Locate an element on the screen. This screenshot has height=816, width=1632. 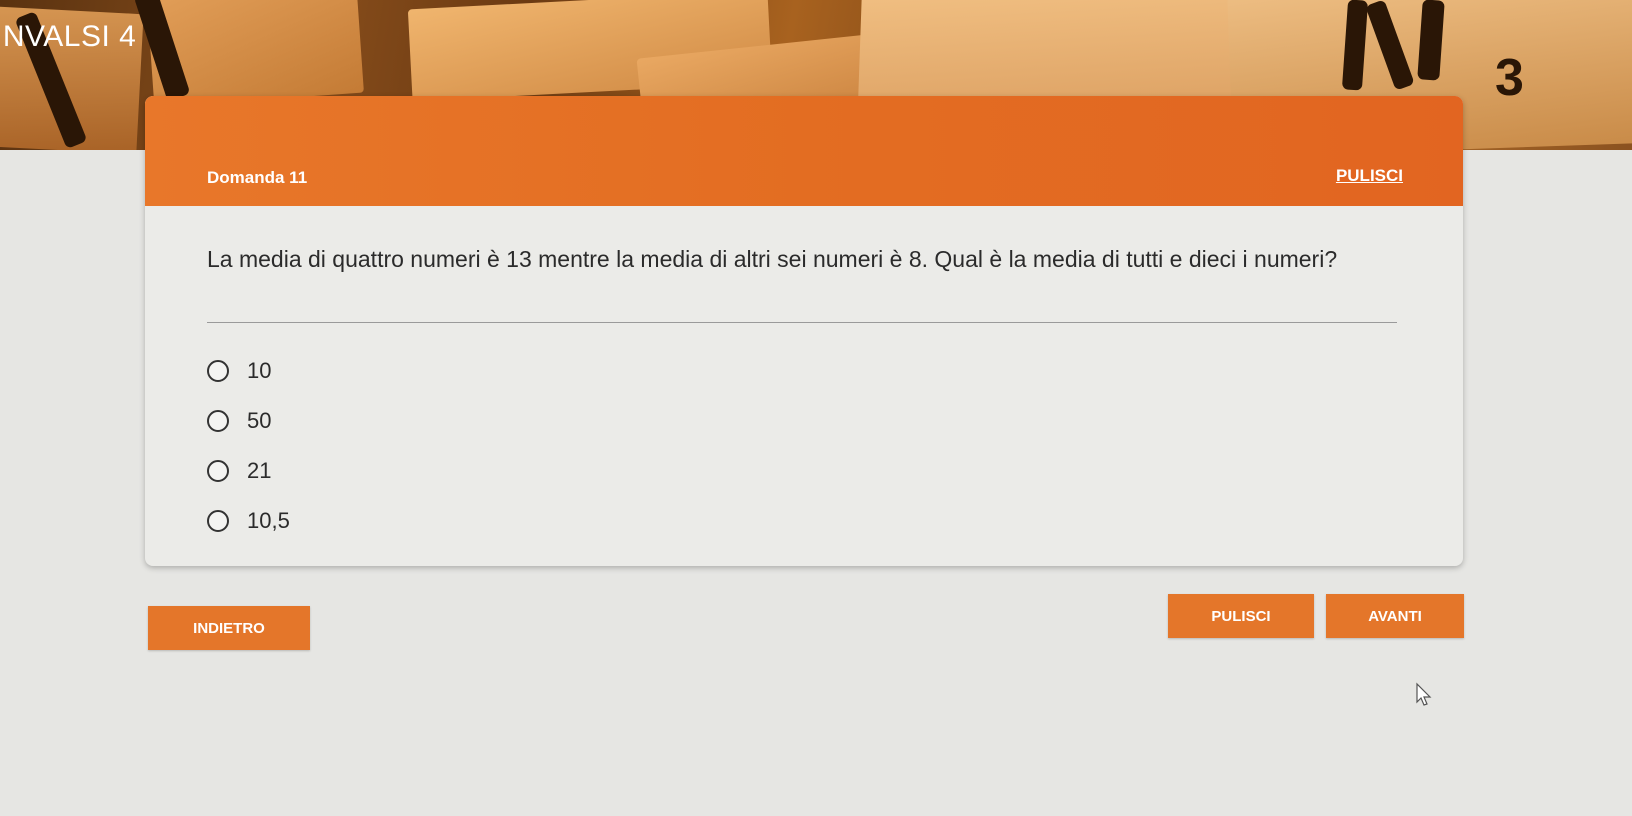
clear-answer-link: PULISCI is located at coordinates (1369, 176).